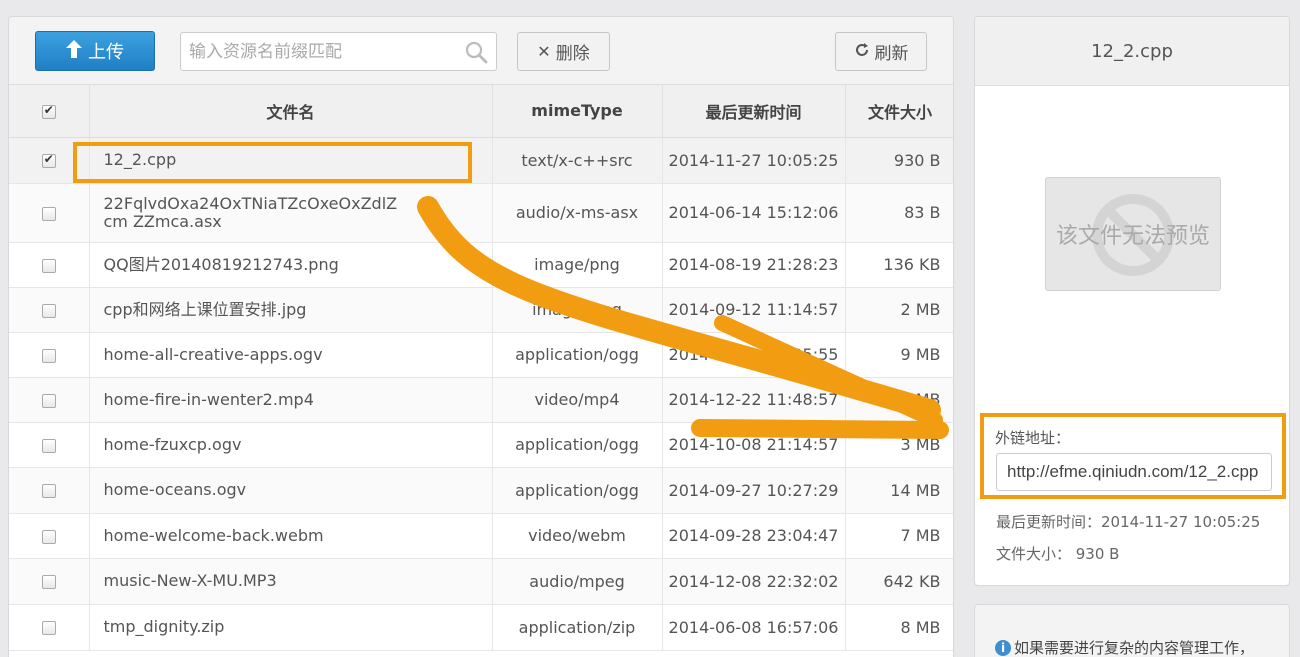  I want to click on file-name: music-New-X-MU.MP3, so click(291, 581).